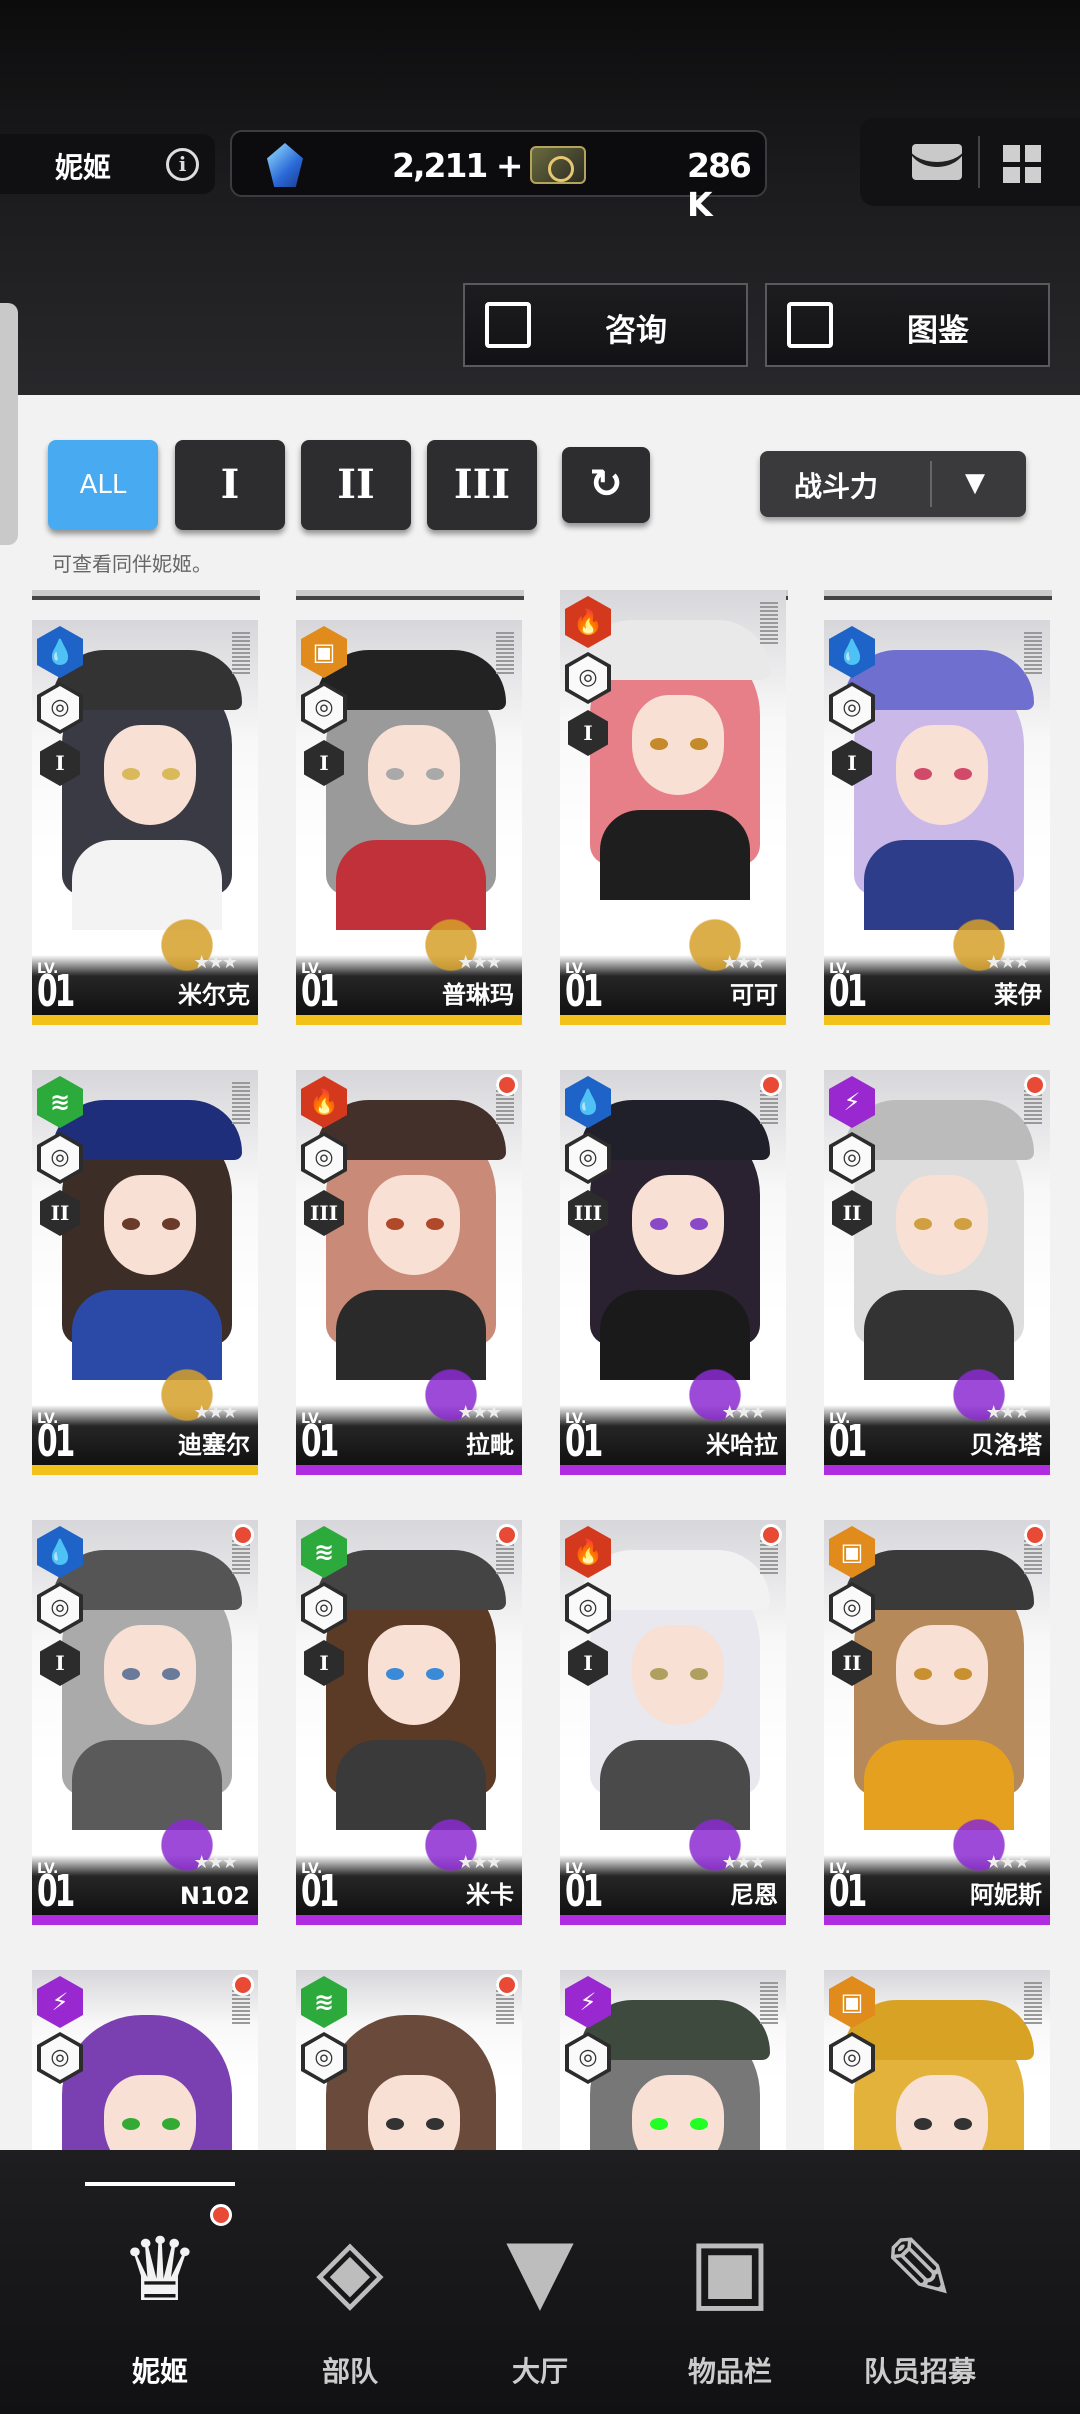 Image resolution: width=1080 pixels, height=2414 pixels. Describe the element at coordinates (159, 2371) in the screenshot. I see `nav-label: 妮姬` at that location.